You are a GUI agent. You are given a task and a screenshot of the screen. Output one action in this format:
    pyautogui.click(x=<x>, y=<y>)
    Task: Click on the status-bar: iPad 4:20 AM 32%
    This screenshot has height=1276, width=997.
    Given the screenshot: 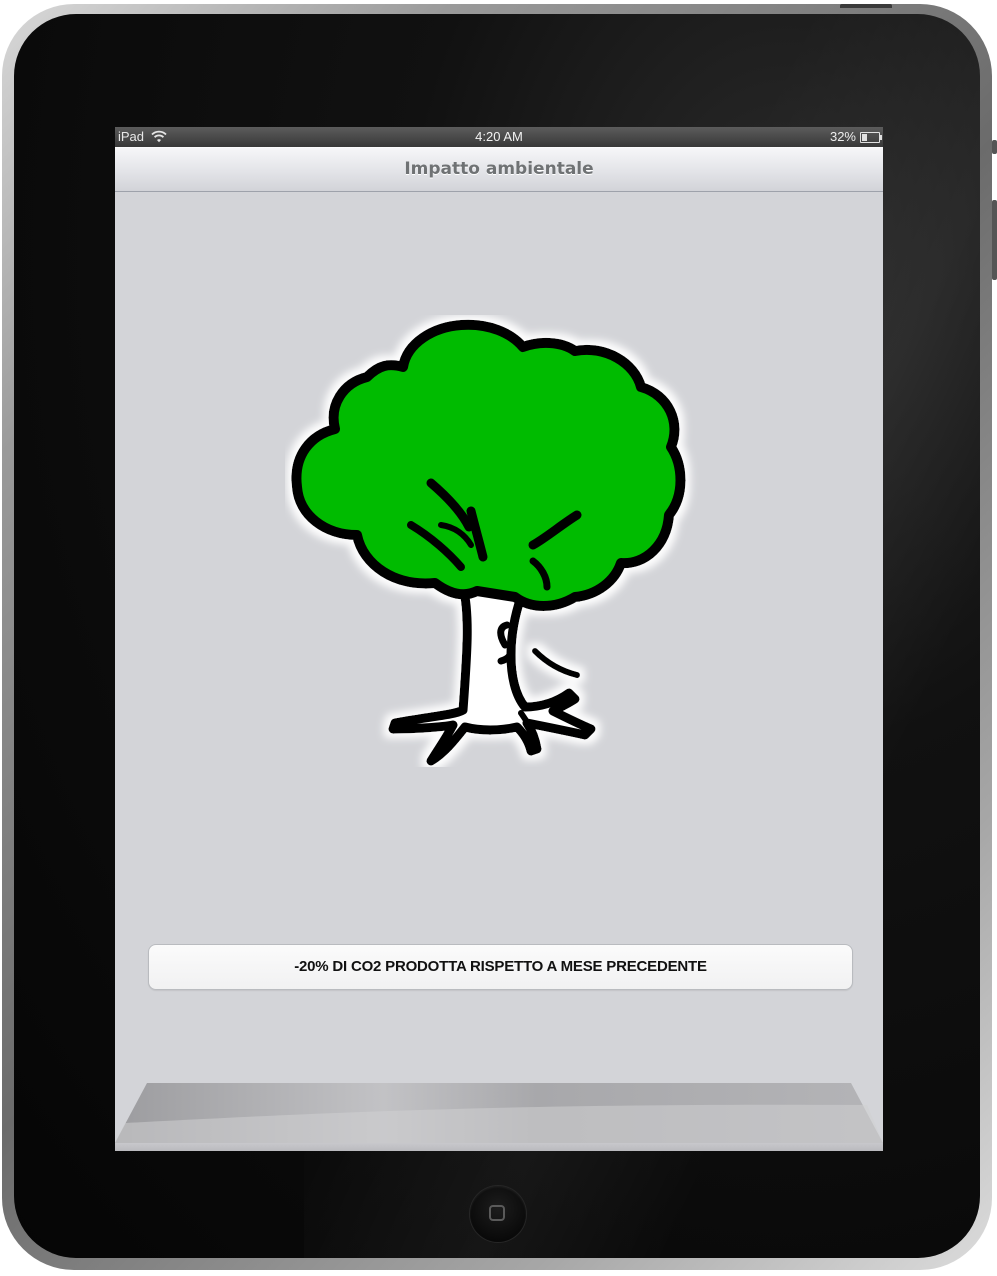 What is the action you would take?
    pyautogui.click(x=499, y=137)
    